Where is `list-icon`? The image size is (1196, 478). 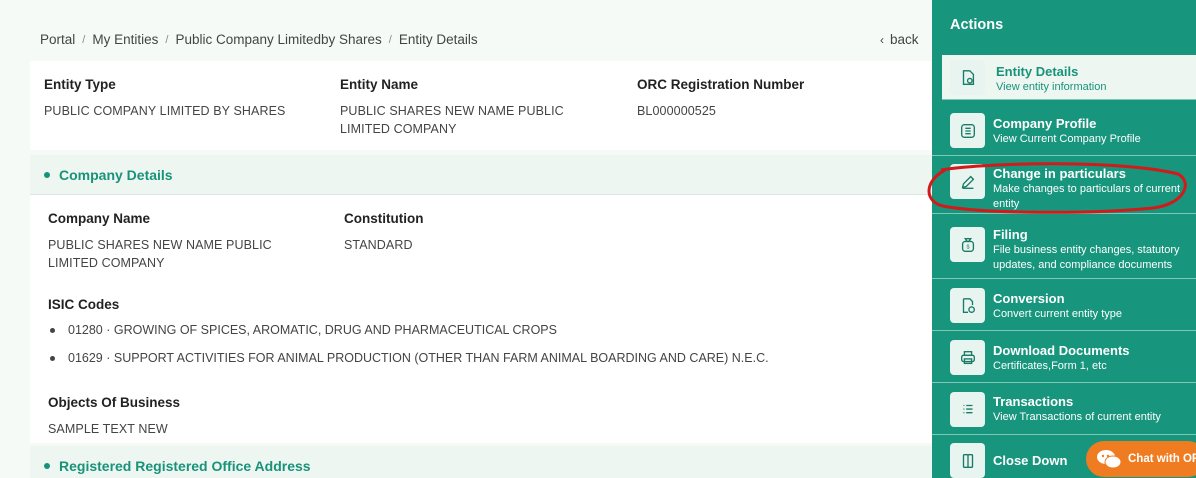
list-icon is located at coordinates (967, 130).